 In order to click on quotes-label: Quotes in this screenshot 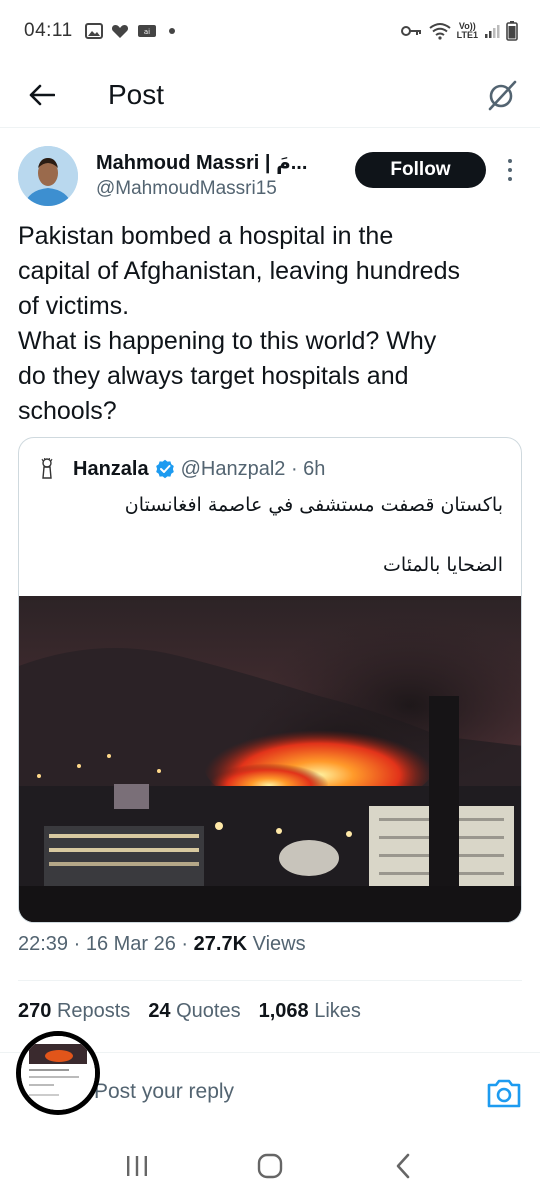, I will do `click(208, 1011)`.